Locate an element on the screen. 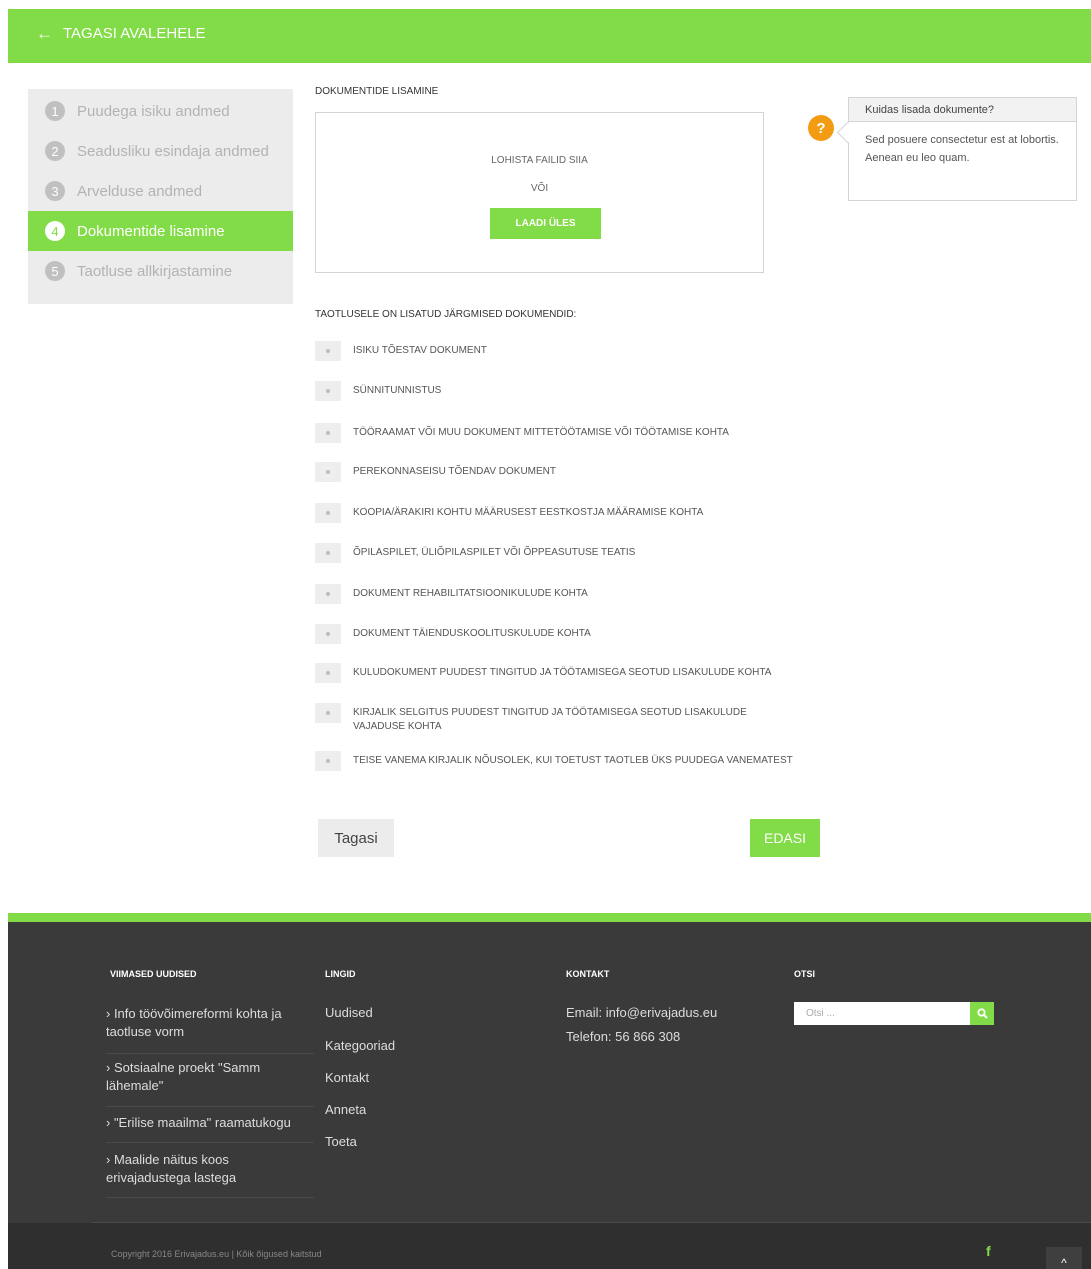  document-item: DOKUMENT REHABILITATSIOONIKULUDE KOHTA is located at coordinates (575, 594).